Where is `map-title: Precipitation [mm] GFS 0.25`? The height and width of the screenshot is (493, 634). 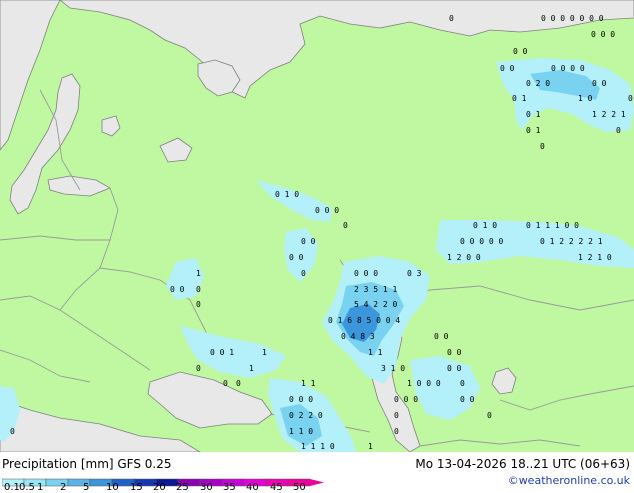
map-title: Precipitation [mm] GFS 0.25 is located at coordinates (87, 464).